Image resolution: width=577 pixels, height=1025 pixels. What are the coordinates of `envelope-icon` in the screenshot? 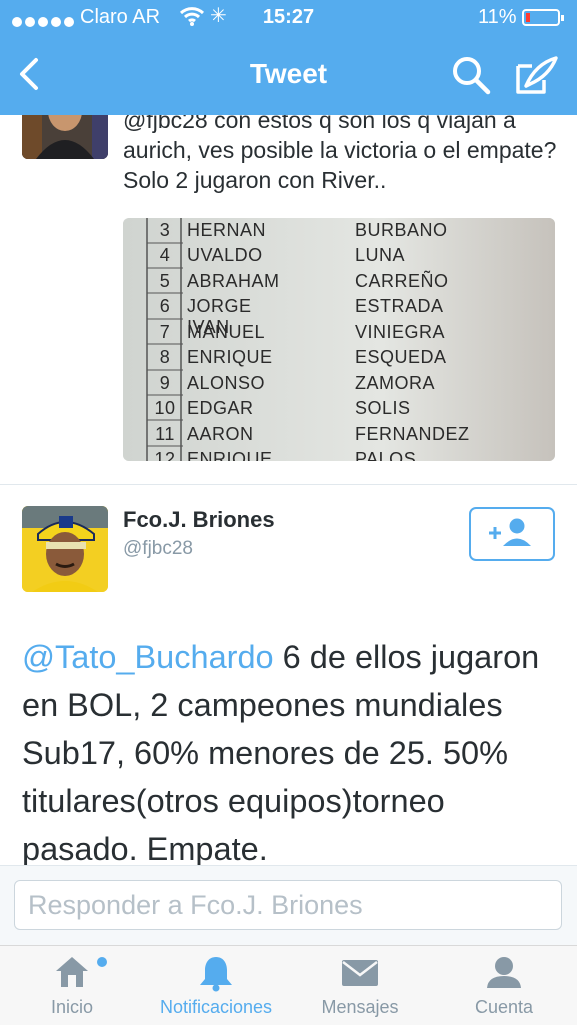 It's located at (360, 973).